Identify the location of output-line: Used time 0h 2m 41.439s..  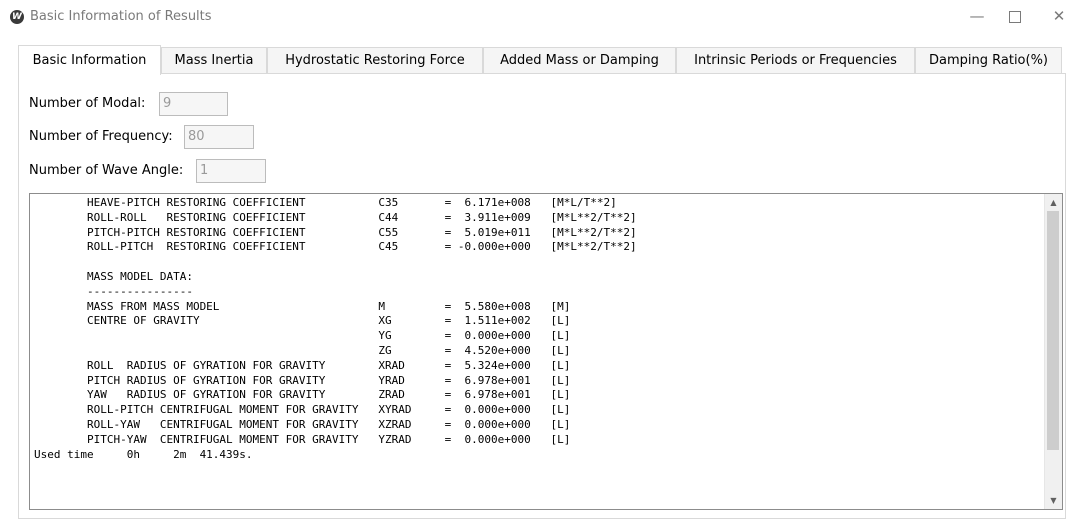
(143, 454).